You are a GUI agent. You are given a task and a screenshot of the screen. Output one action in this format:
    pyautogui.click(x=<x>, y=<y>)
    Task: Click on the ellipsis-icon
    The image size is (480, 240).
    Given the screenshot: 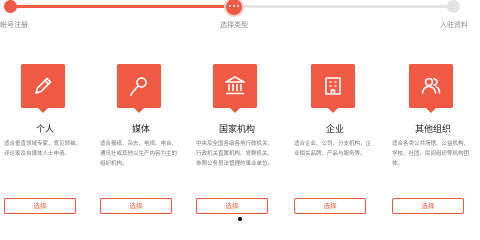 What is the action you would take?
    pyautogui.click(x=234, y=6)
    